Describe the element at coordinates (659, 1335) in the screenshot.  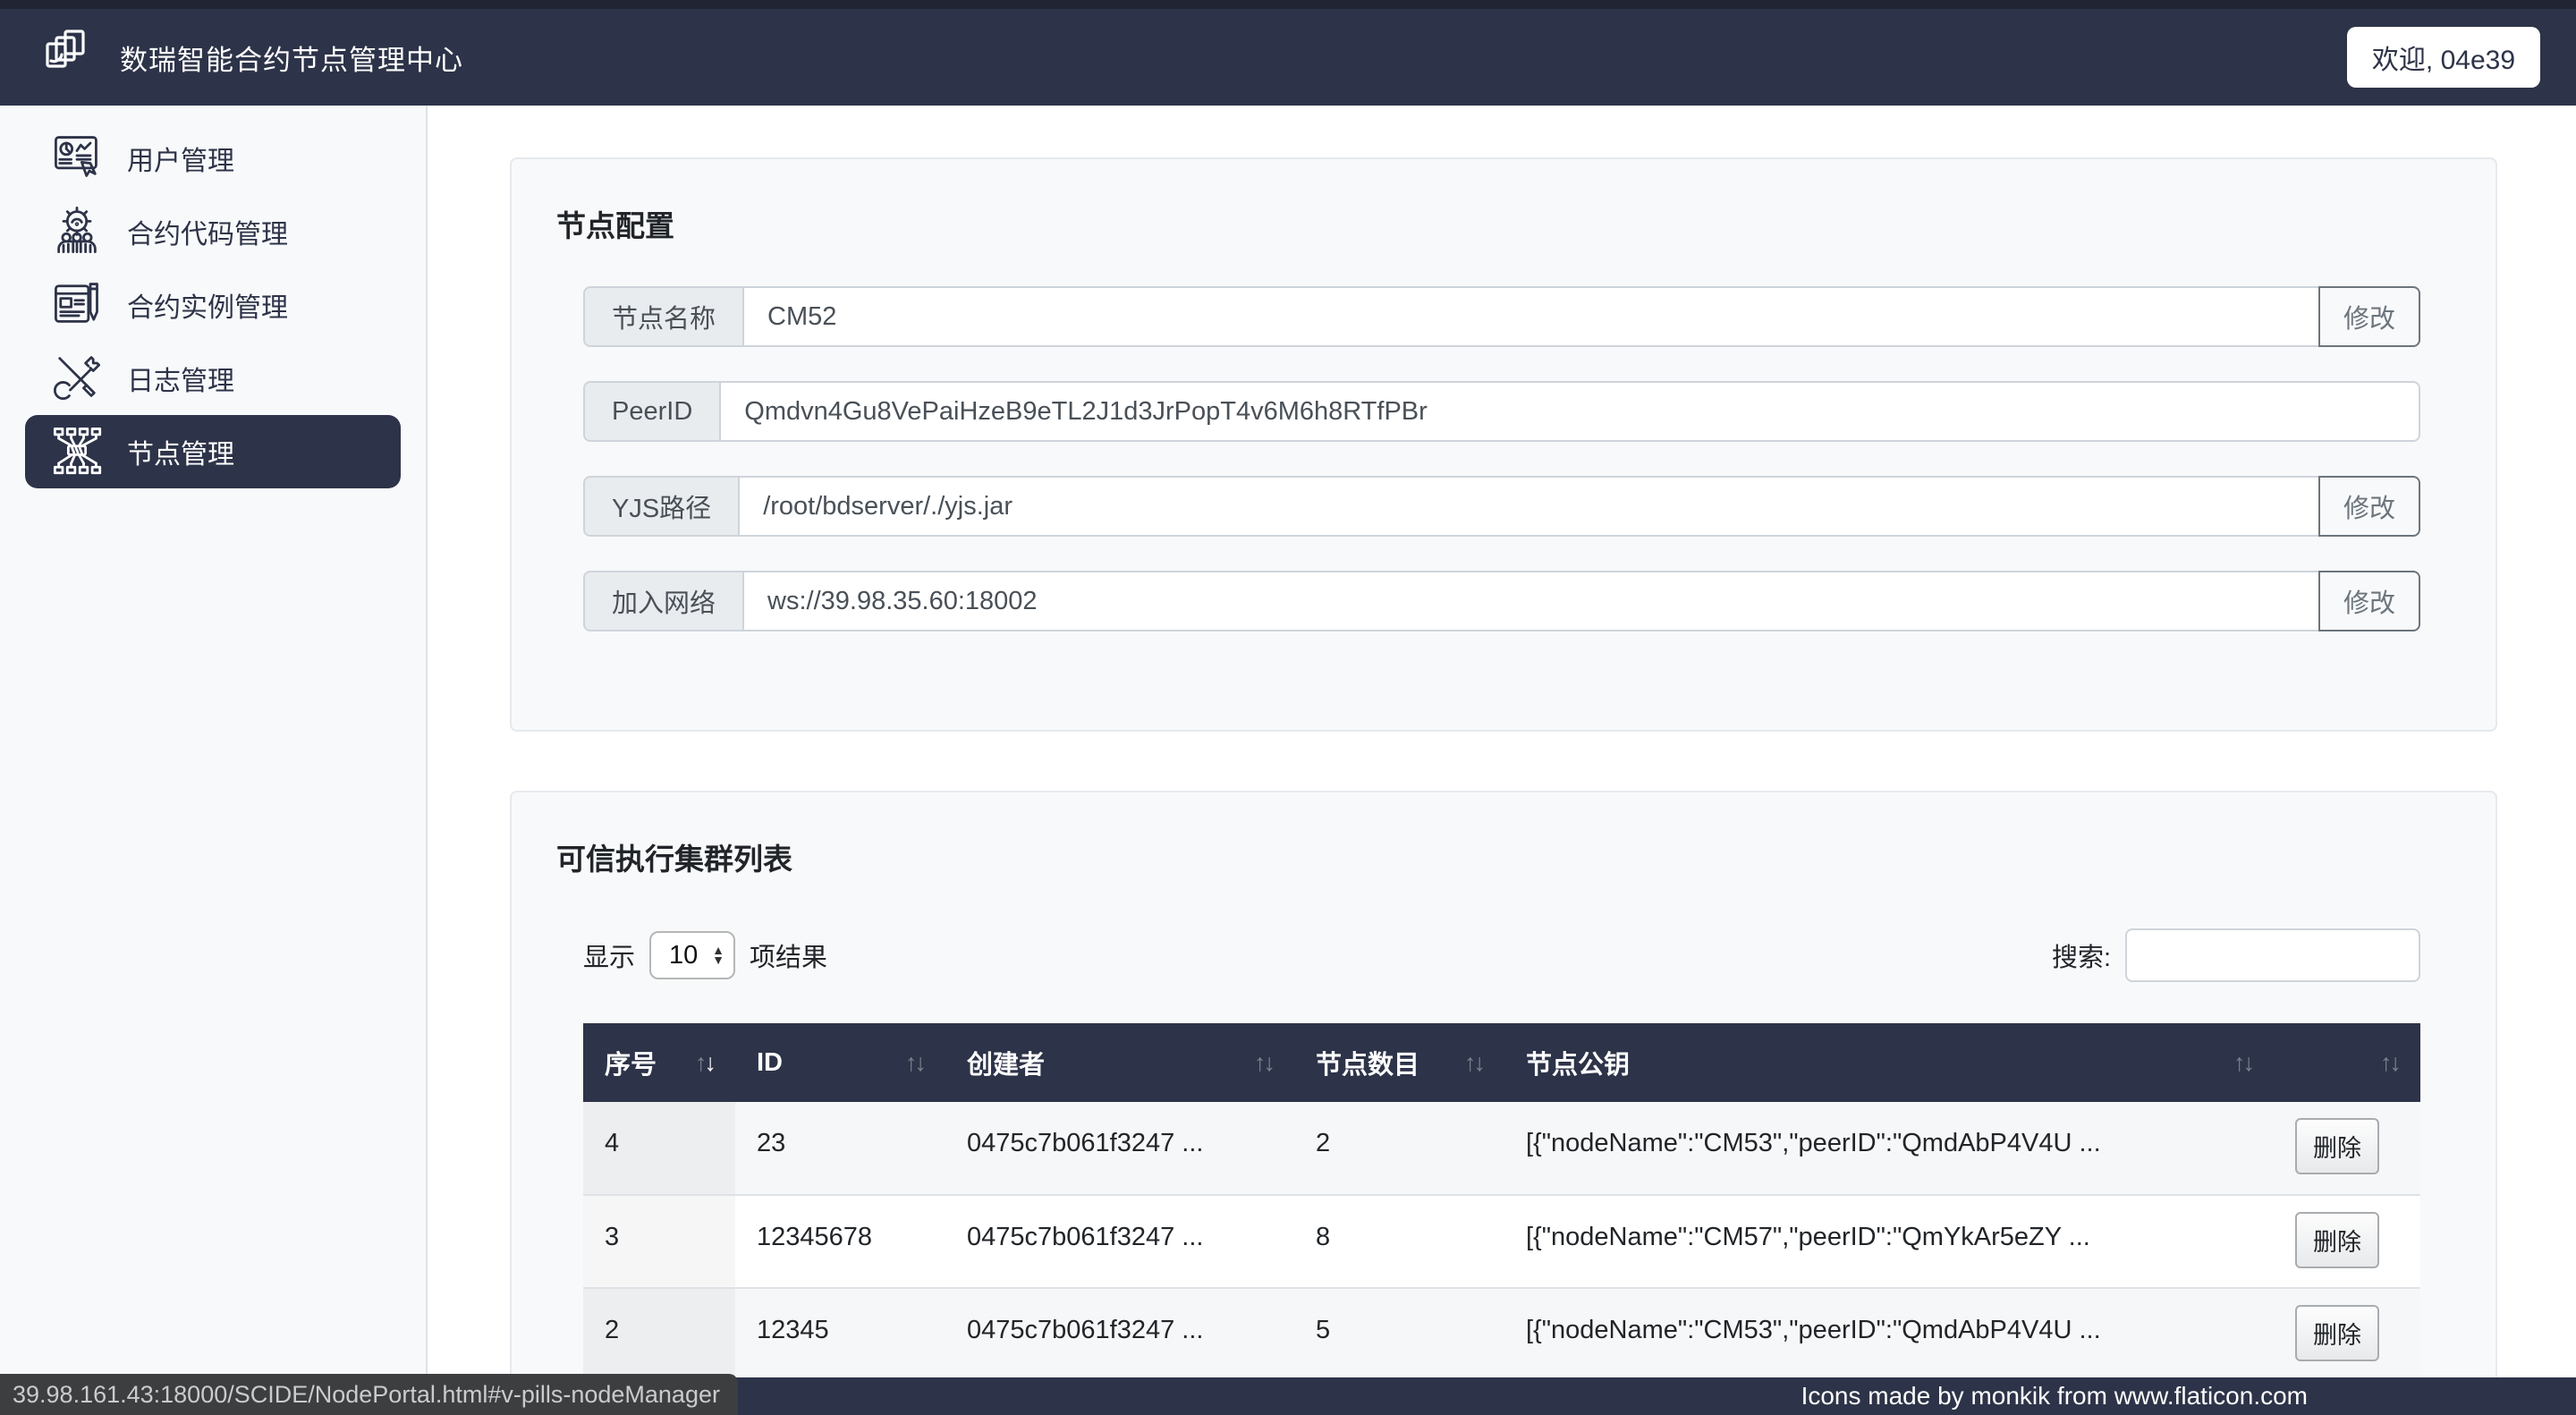
I see `cell-seq: 2` at that location.